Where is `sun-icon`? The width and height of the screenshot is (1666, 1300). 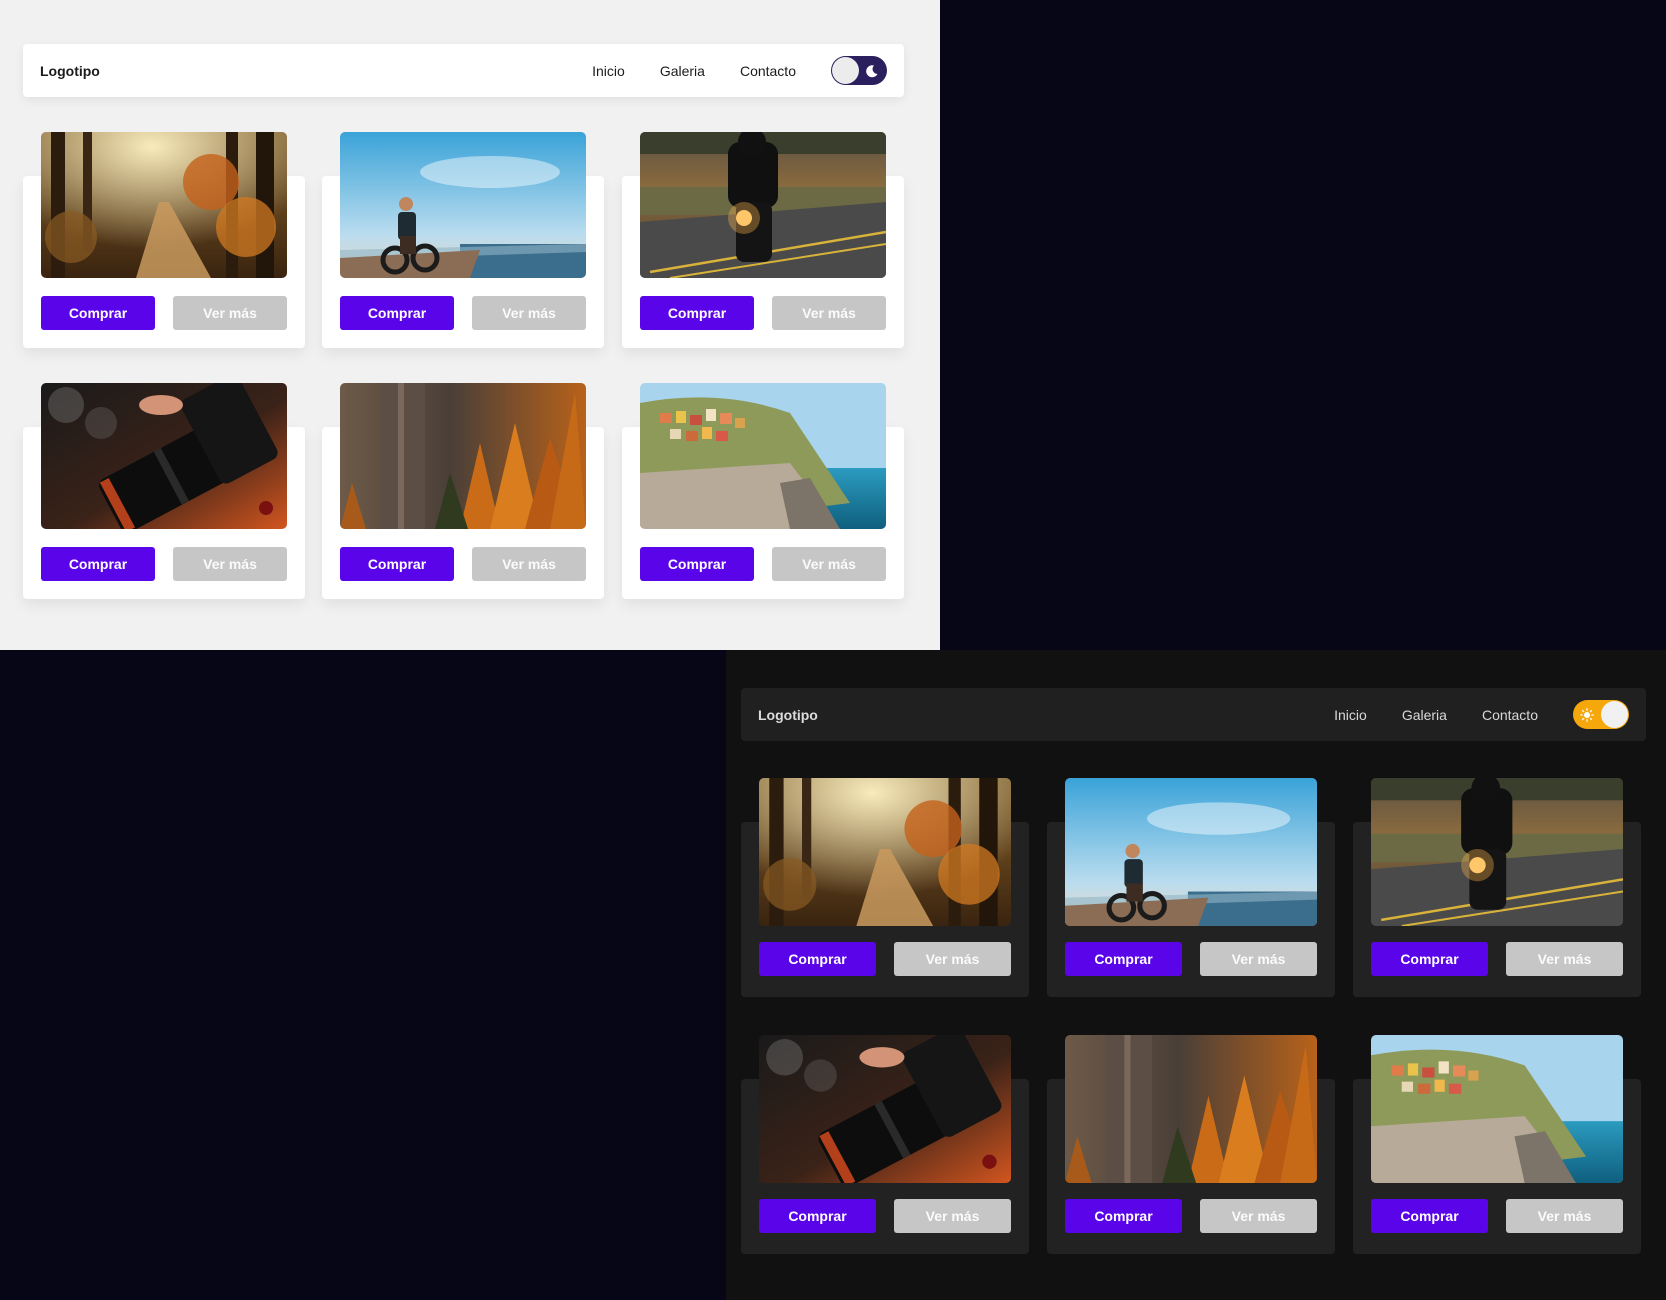 sun-icon is located at coordinates (1587, 714).